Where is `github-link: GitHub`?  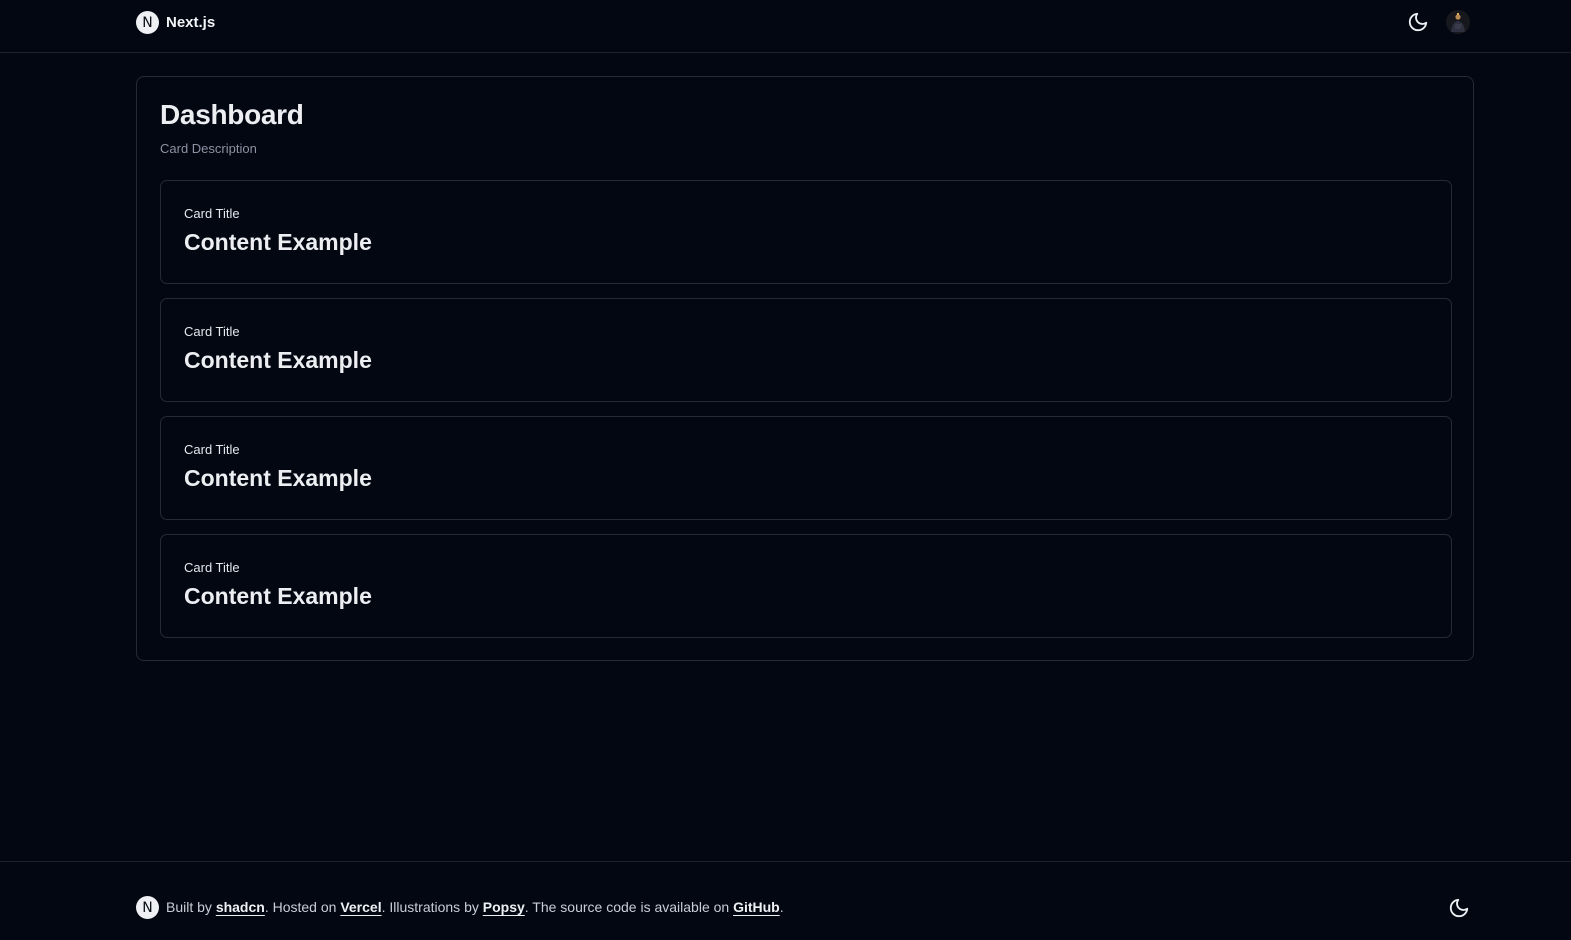 github-link: GitHub is located at coordinates (756, 907).